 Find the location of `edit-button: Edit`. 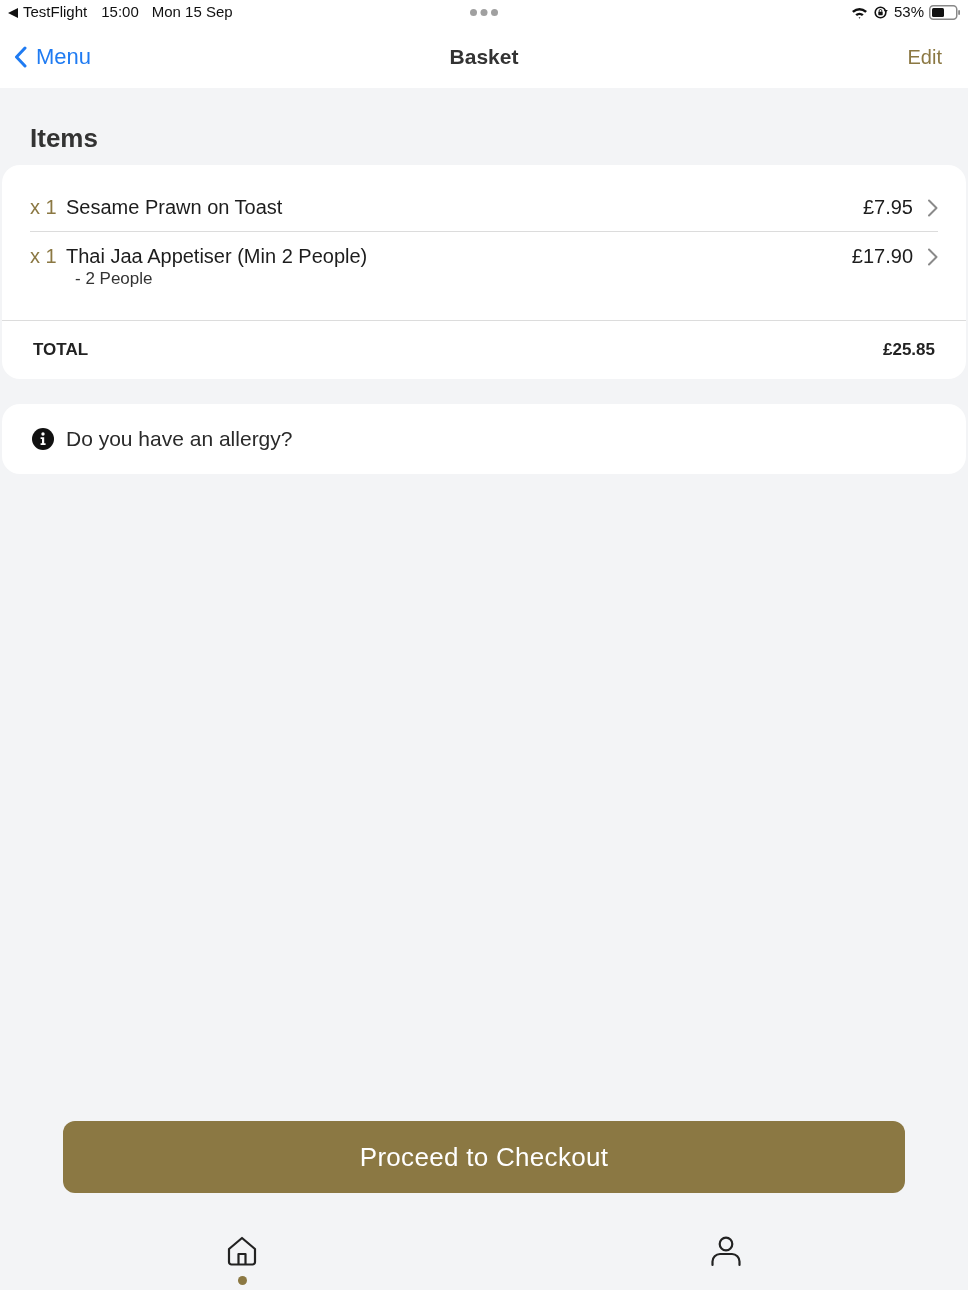

edit-button: Edit is located at coordinates (924, 56).